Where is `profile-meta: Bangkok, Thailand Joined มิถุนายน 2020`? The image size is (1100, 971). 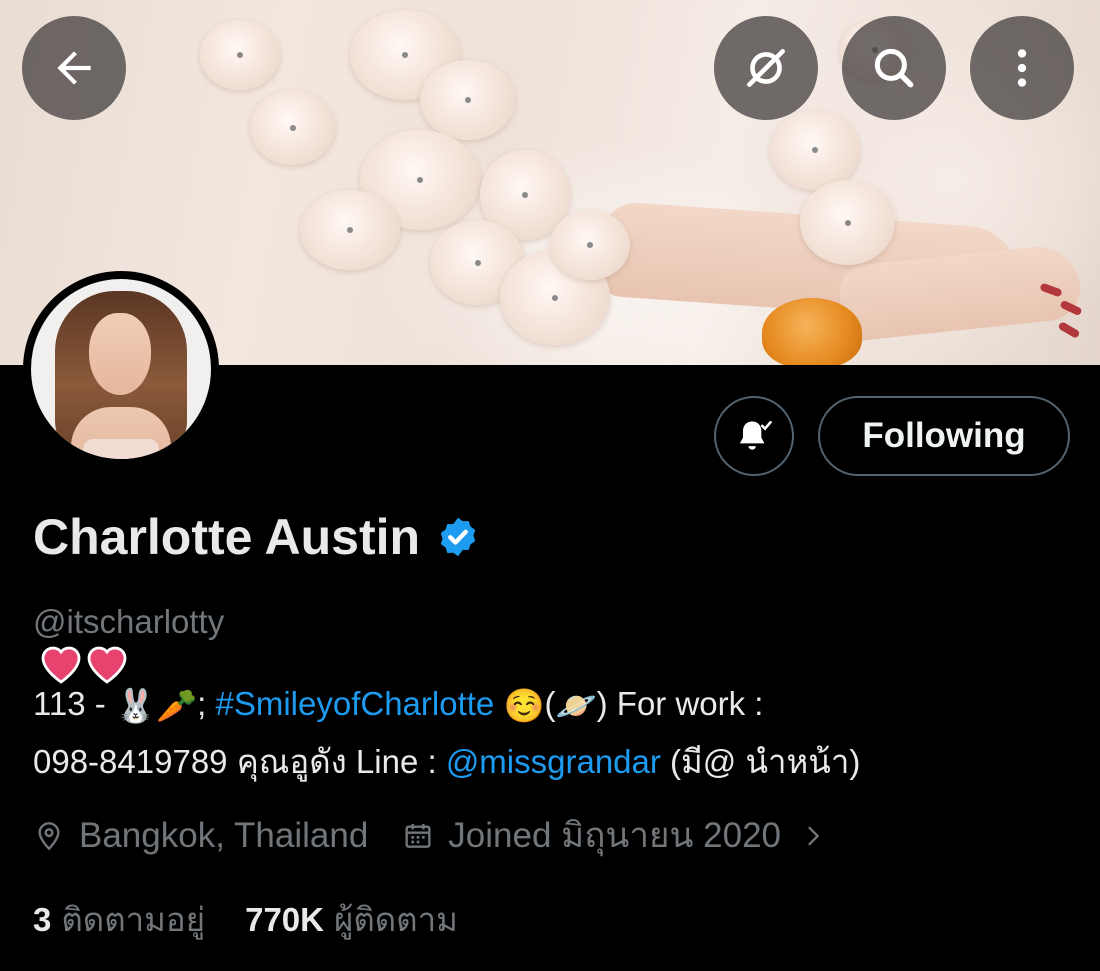 profile-meta: Bangkok, Thailand Joined มิถุนายน 2020 is located at coordinates (447, 835).